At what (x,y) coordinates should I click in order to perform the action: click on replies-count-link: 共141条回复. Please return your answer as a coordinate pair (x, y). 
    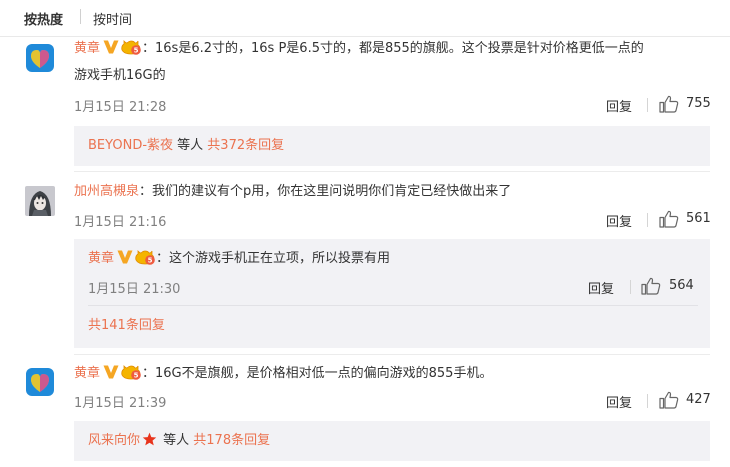
    Looking at the image, I should click on (126, 325).